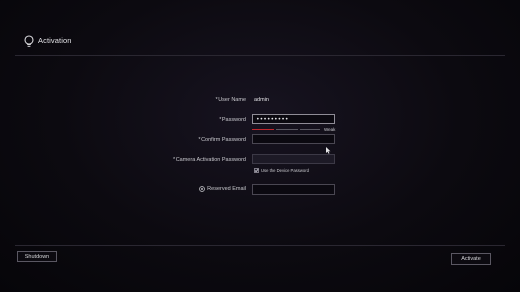 This screenshot has width=520, height=292. I want to click on reserved-email-field, so click(293, 189).